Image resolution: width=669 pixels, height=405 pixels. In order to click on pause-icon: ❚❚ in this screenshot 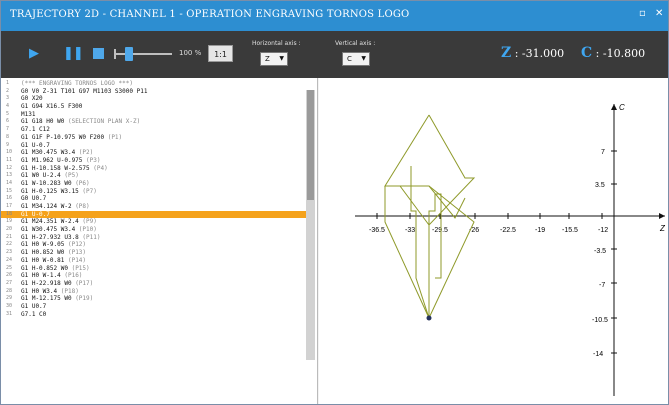, I will do `click(73, 53)`.